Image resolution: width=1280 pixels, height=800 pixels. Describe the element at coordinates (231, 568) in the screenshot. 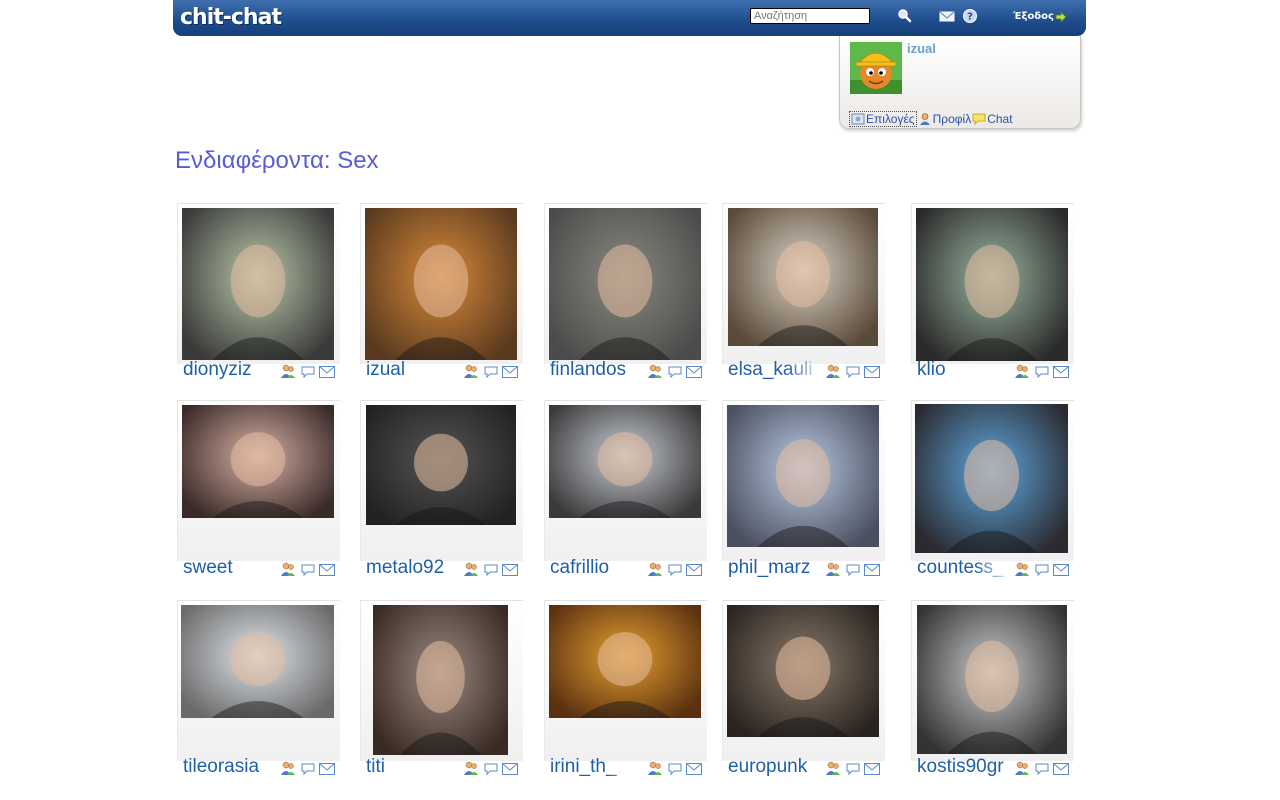

I see `username-link: sweet` at that location.